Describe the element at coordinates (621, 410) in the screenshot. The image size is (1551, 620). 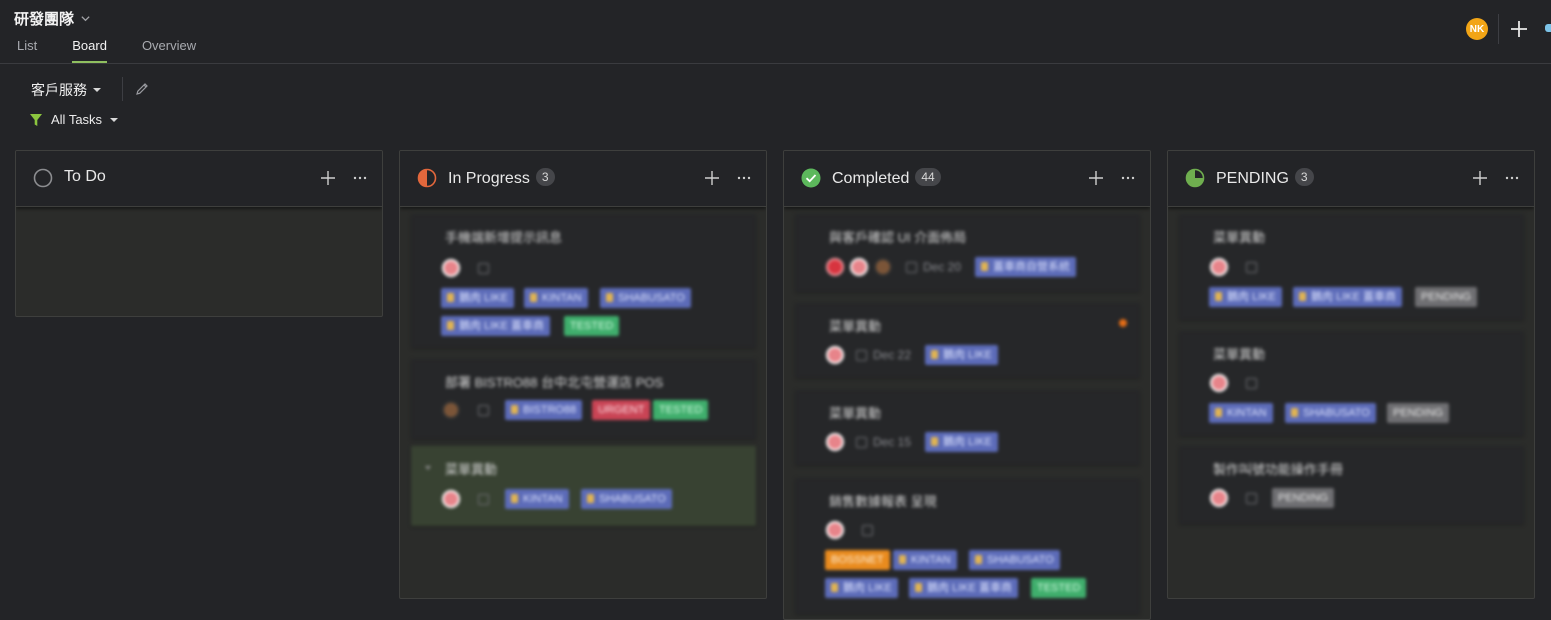
I see `tag: URGENT` at that location.